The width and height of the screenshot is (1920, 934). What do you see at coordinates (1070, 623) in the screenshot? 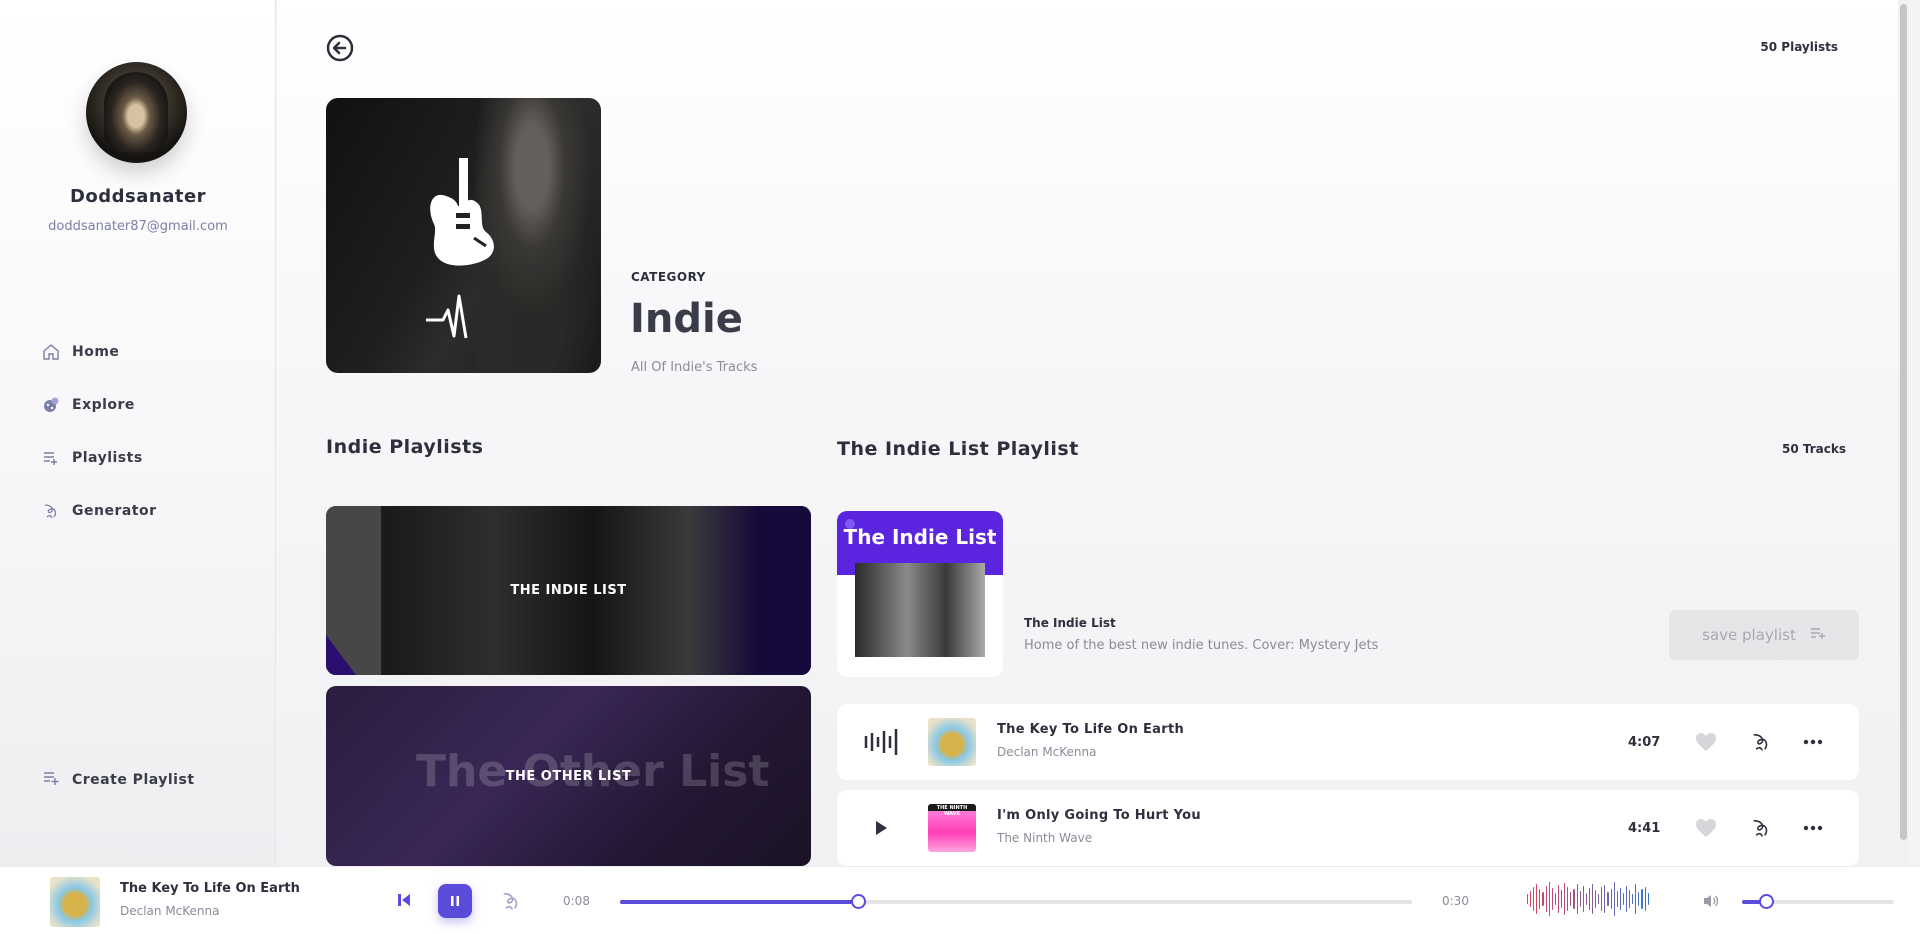
I see `featured-playlist-name: The Indie List` at bounding box center [1070, 623].